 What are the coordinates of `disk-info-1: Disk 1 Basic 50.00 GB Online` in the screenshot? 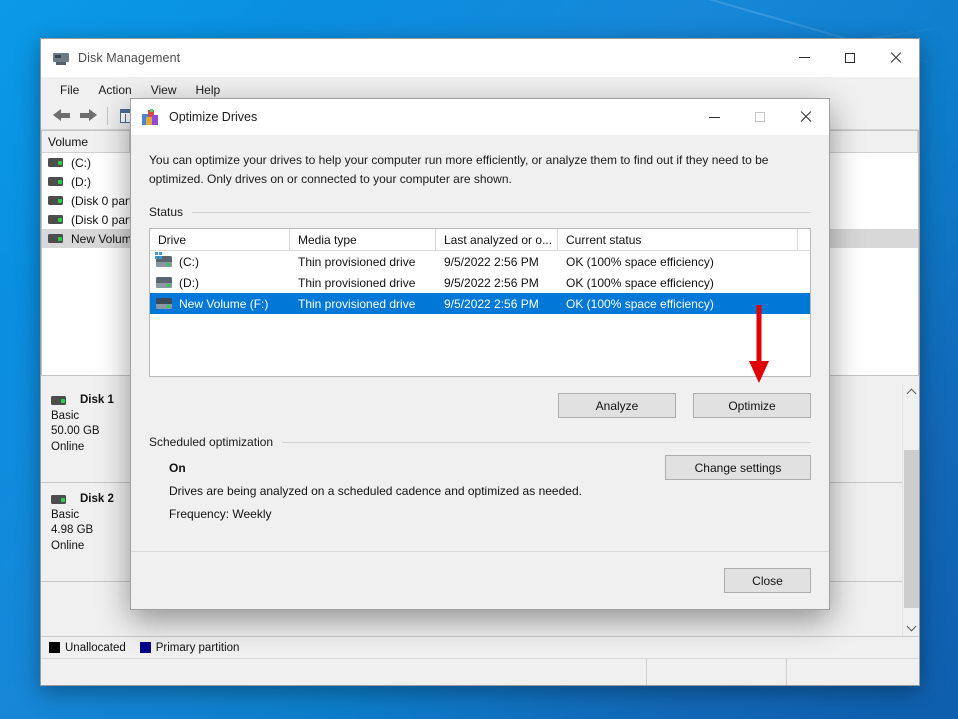 It's located at (87, 433).